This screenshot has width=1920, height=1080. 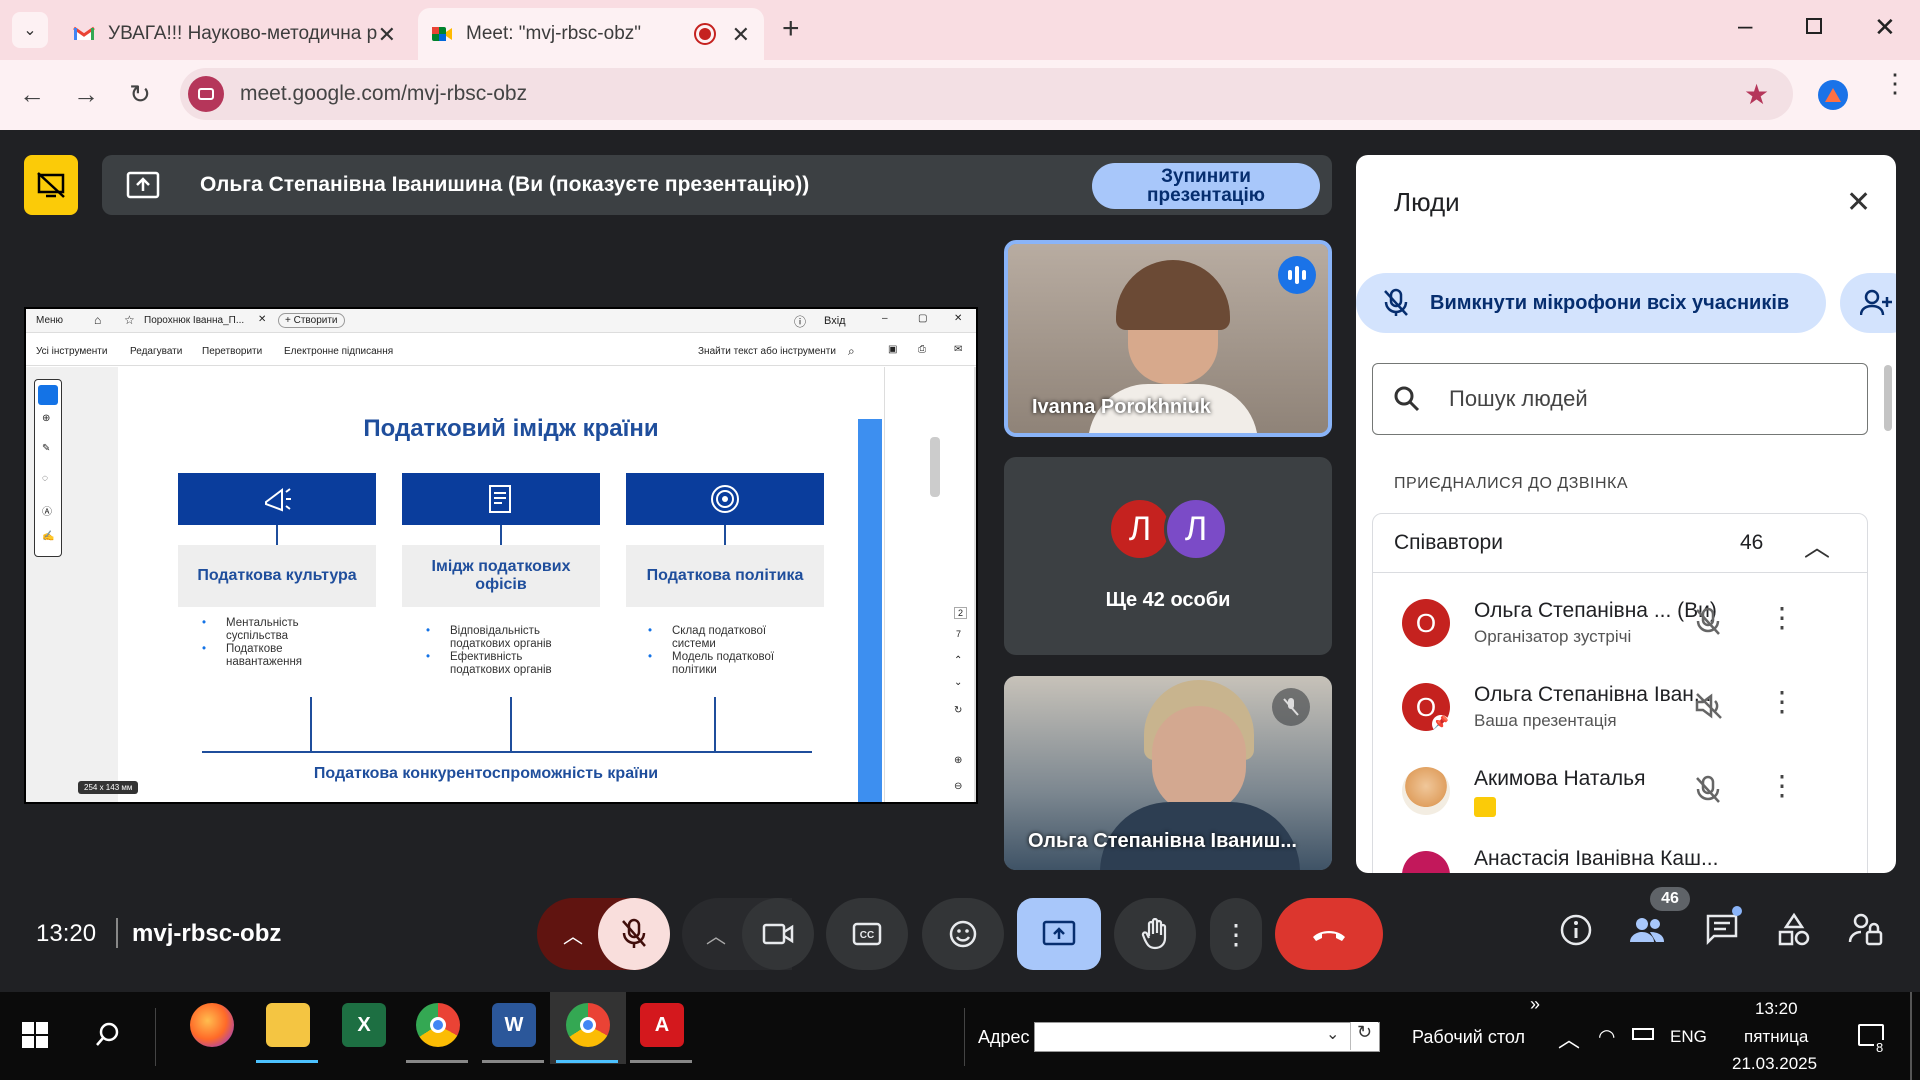 I want to click on file-explorer-taskbar-icon, so click(x=288, y=1025).